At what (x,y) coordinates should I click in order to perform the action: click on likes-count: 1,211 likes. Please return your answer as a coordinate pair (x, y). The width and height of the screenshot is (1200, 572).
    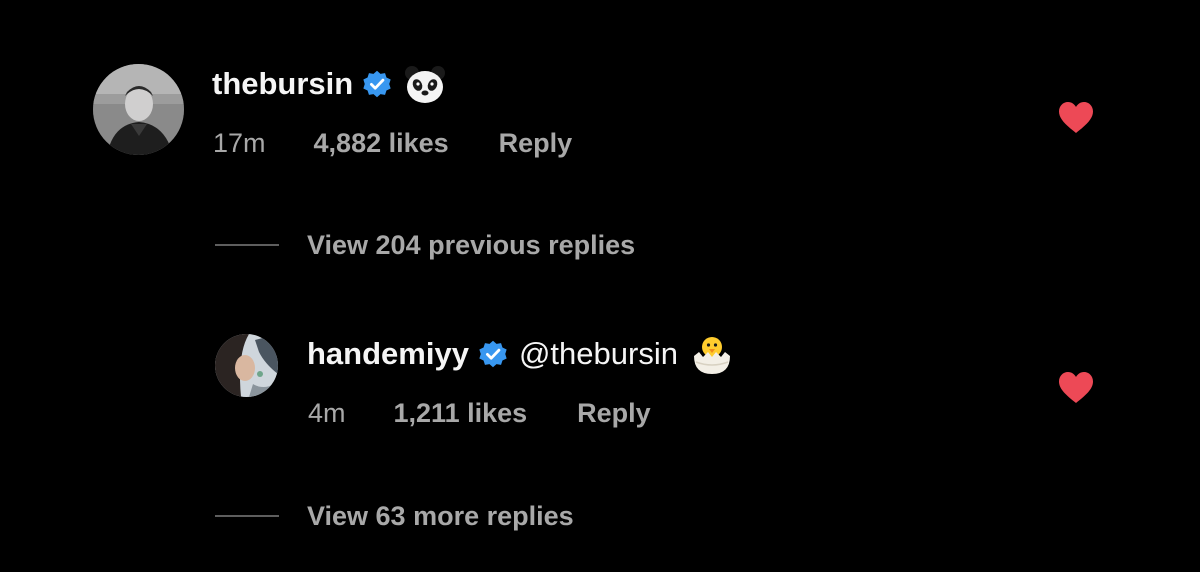
    Looking at the image, I should click on (461, 413).